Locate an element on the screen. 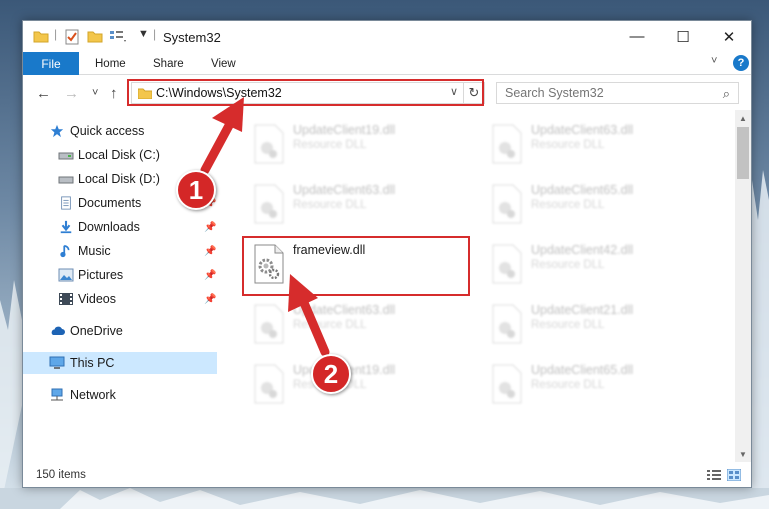 The height and width of the screenshot is (509, 769). maximize-icon: ☐ is located at coordinates (683, 37).